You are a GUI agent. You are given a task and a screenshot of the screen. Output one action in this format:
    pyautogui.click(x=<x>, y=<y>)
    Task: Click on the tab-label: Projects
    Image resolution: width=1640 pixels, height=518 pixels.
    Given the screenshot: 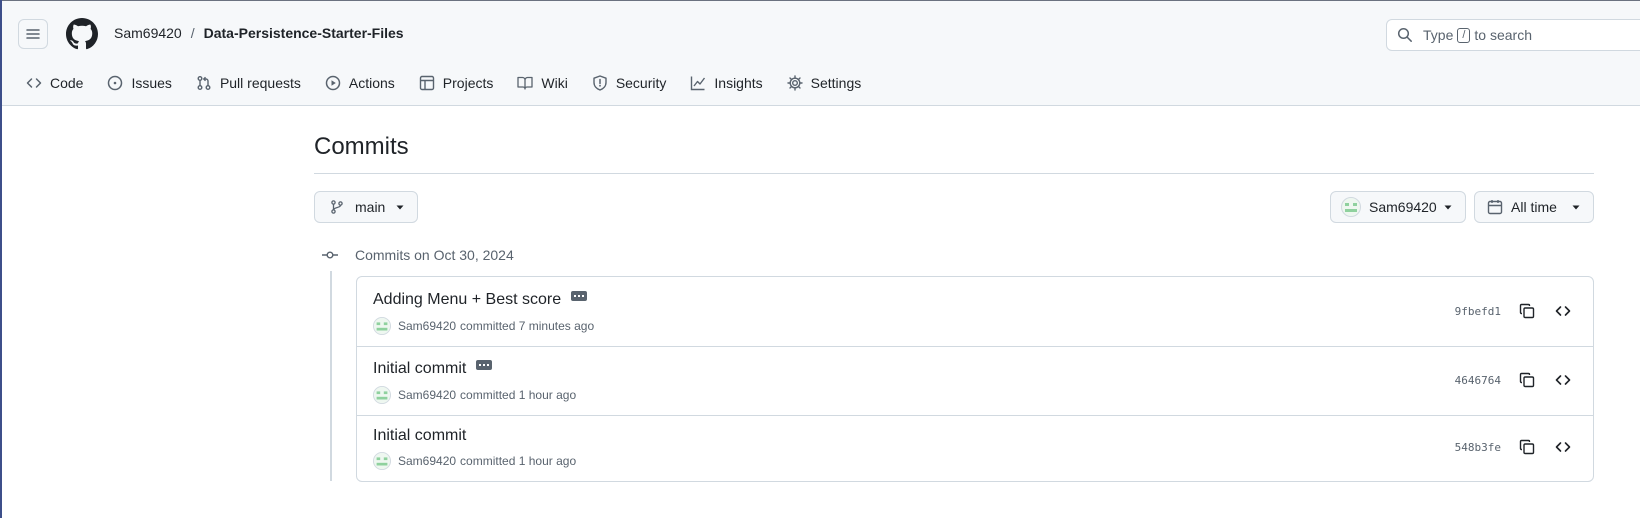 What is the action you would take?
    pyautogui.click(x=468, y=83)
    